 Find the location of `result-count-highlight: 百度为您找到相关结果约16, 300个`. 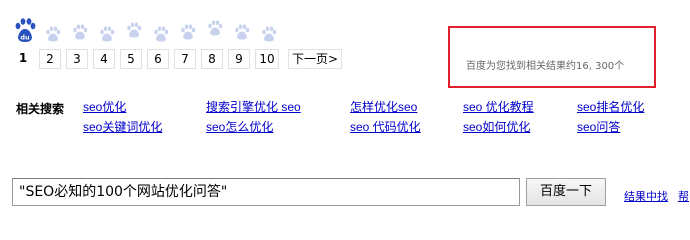

result-count-highlight: 百度为您找到相关结果约16, 300个 is located at coordinates (552, 57).